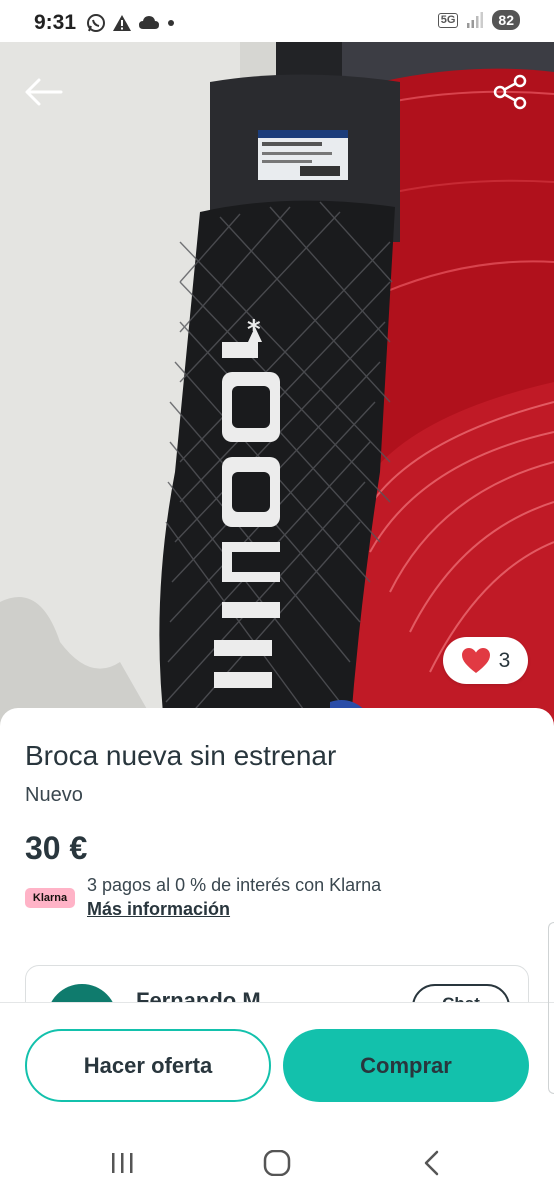 This screenshot has height=1200, width=554. I want to click on back-arrow-icon, so click(44, 92).